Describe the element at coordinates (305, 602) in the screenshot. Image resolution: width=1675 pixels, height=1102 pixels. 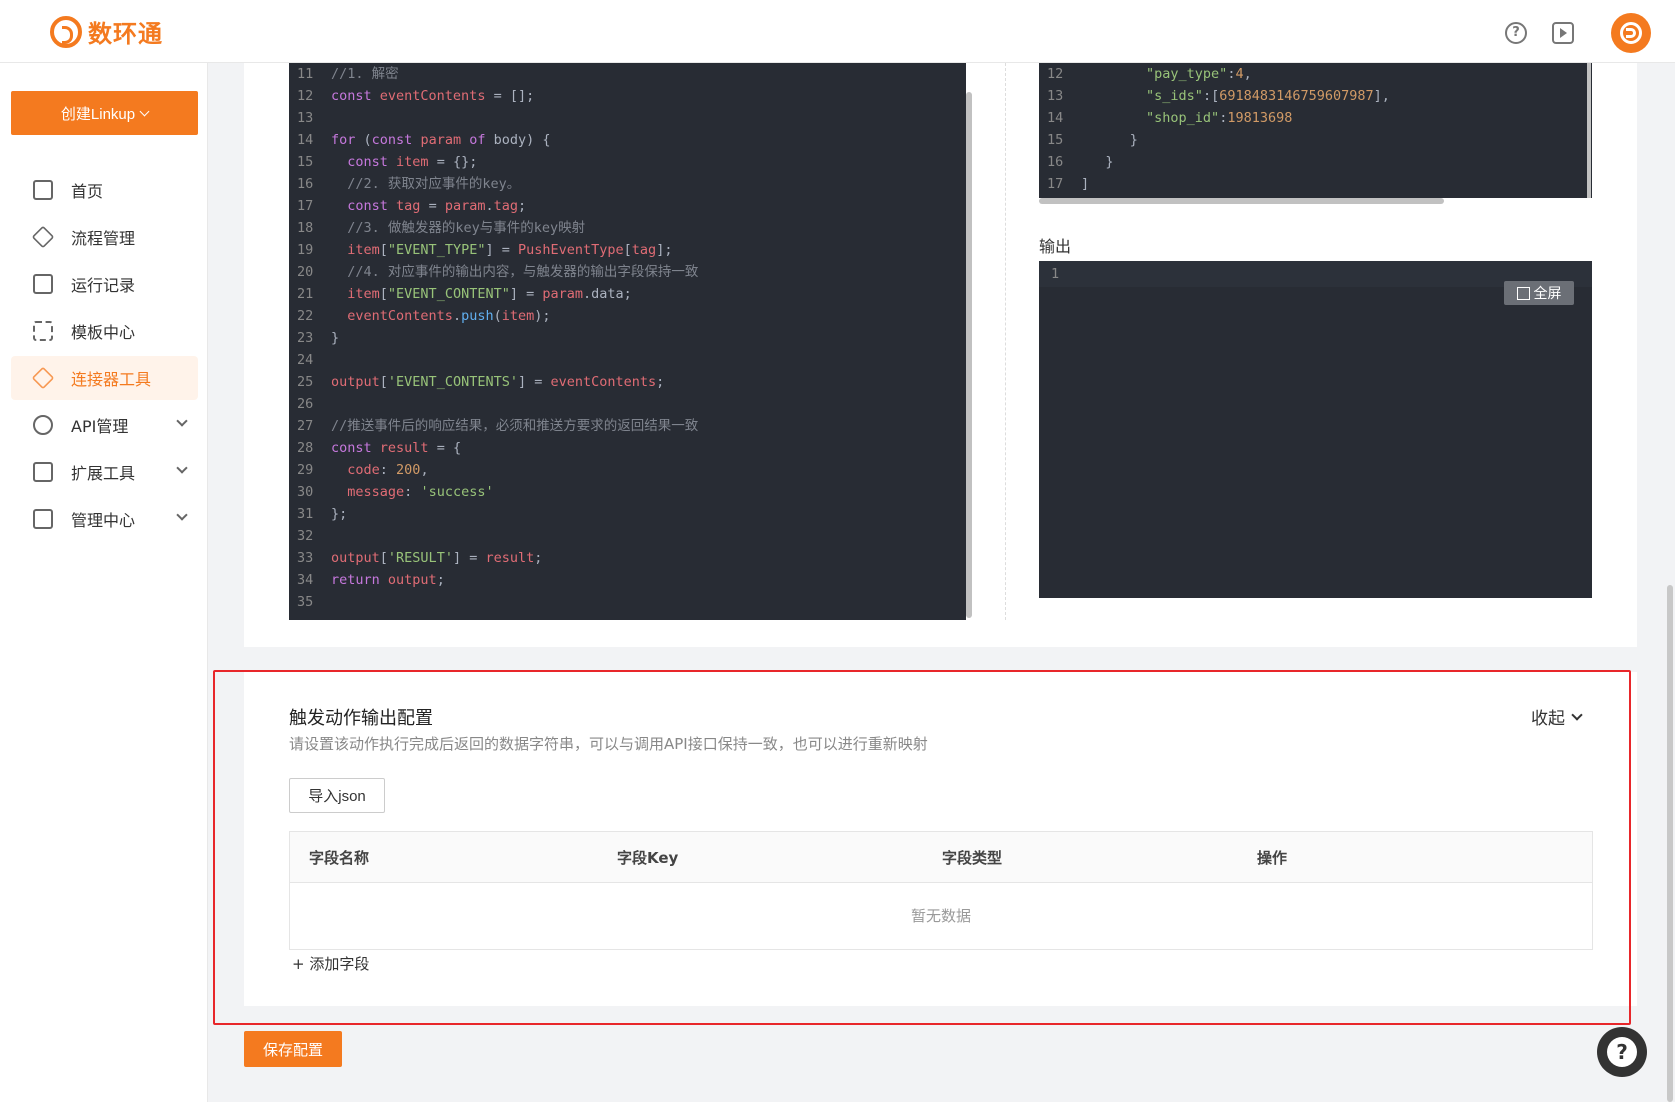
I see `line-number: 35` at that location.